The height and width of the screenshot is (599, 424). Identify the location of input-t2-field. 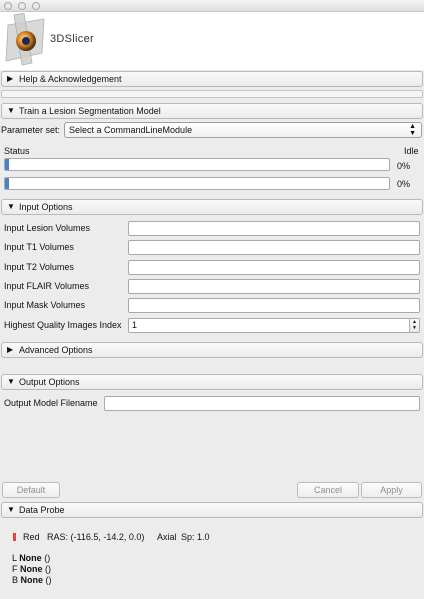
(274, 267).